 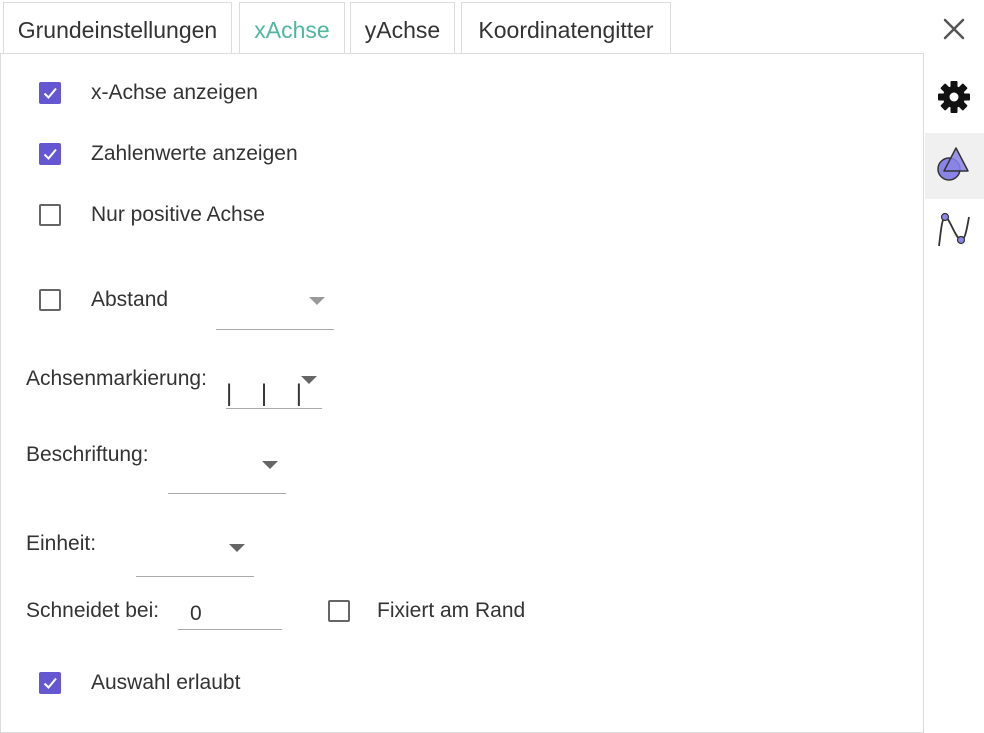 I want to click on close-button, so click(x=954, y=29).